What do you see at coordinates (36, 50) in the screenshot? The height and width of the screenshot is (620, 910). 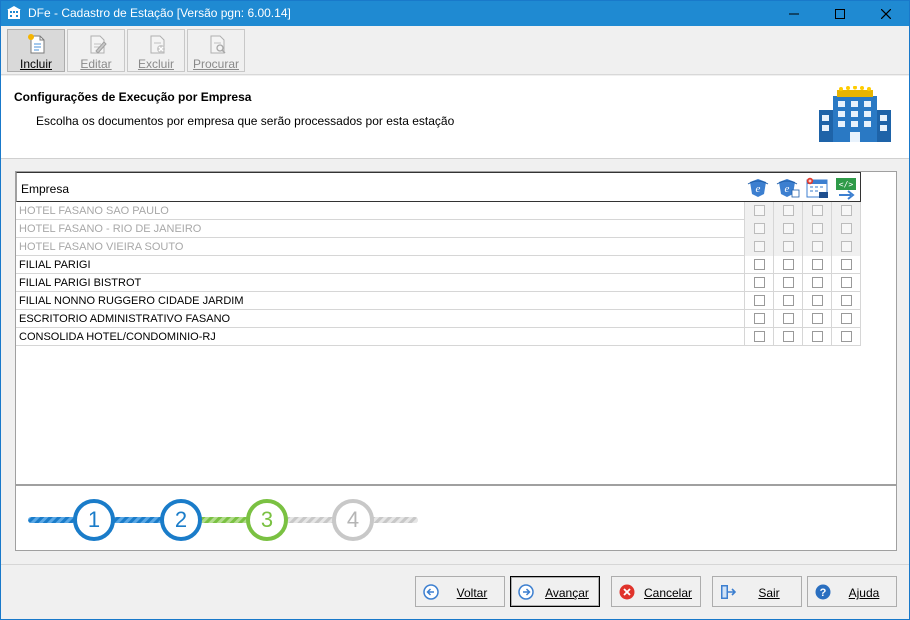 I see `incluir-button: Incluir` at bounding box center [36, 50].